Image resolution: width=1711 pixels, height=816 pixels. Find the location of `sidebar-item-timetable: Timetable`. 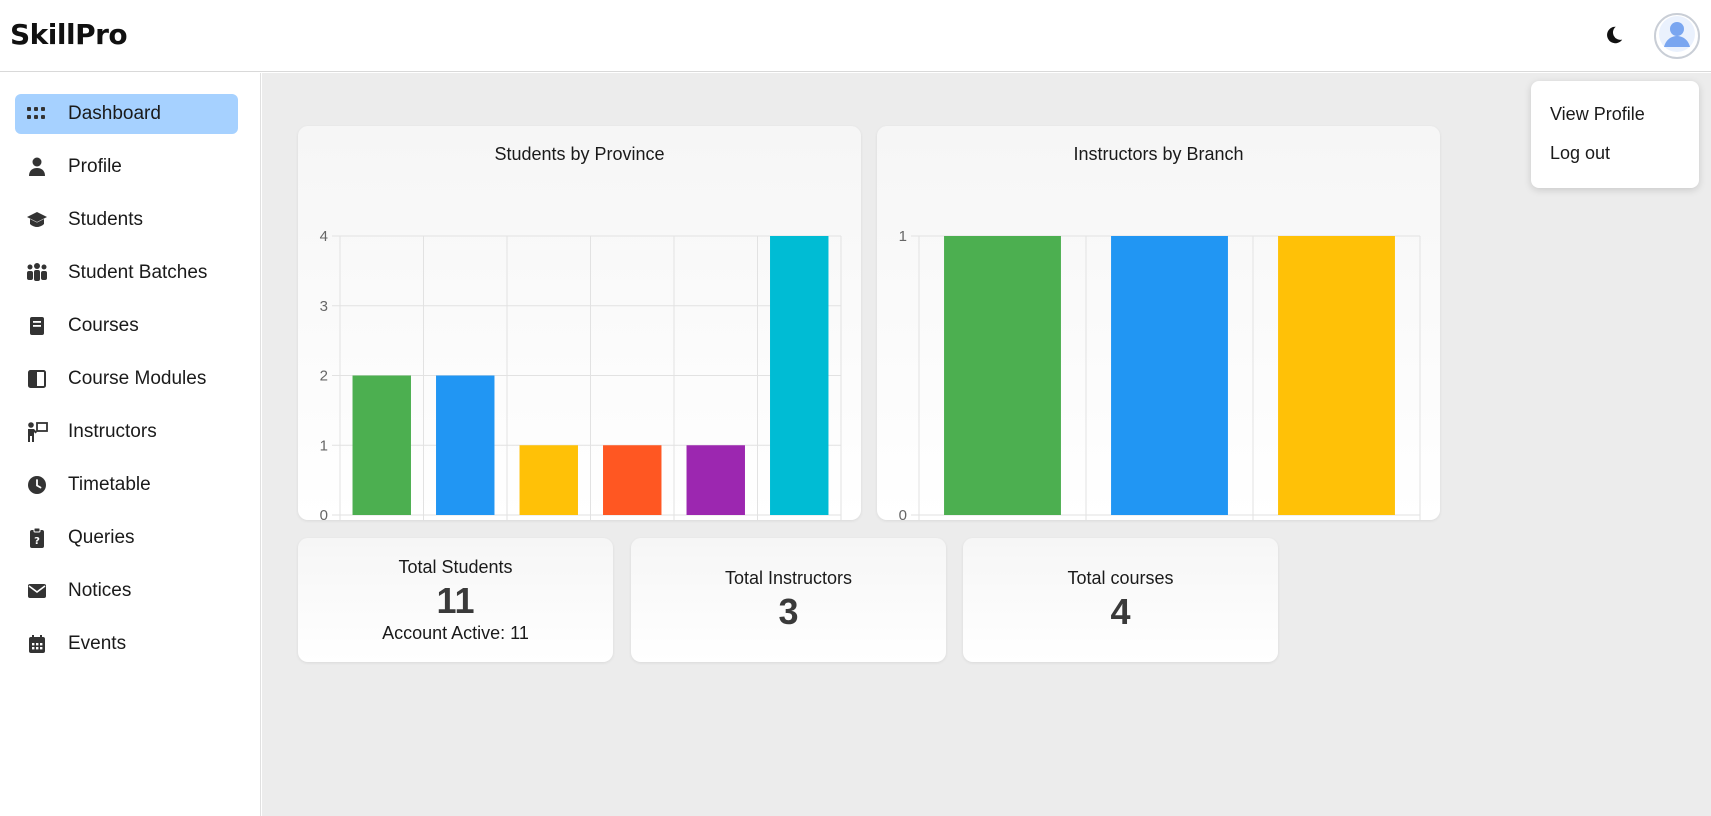

sidebar-item-timetable: Timetable is located at coordinates (126, 485).